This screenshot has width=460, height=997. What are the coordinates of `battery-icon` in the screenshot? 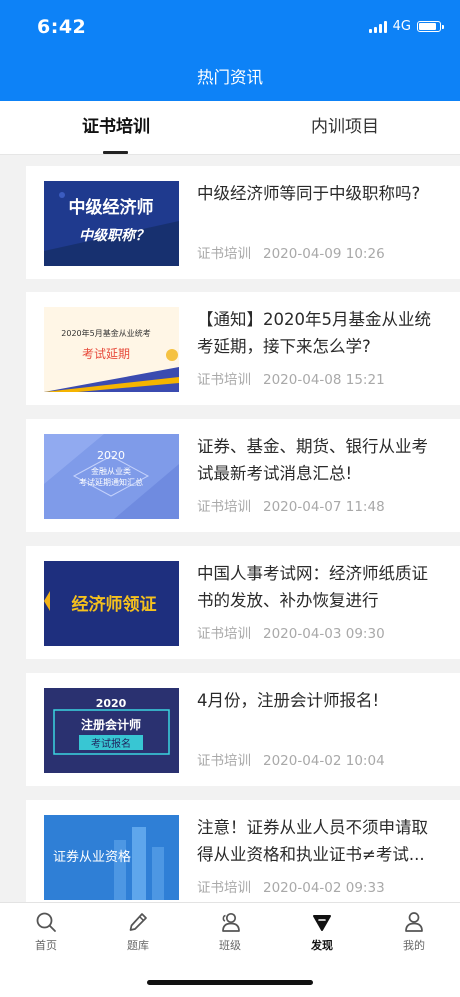 It's located at (430, 26).